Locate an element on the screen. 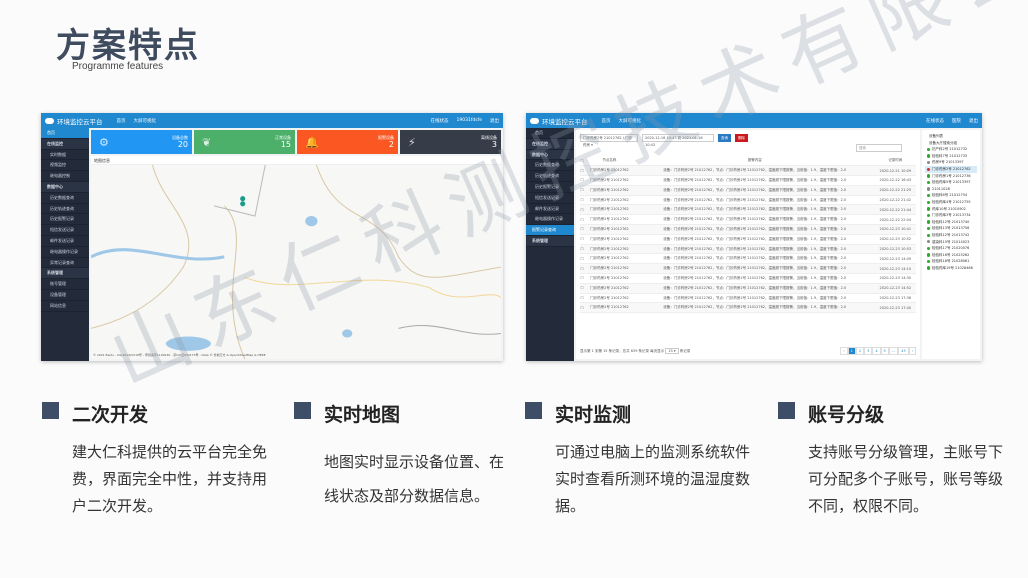 Image resolution: width=1028 pixels, height=578 pixels. tree-node: 感染科15号 21014023 is located at coordinates (951, 242).